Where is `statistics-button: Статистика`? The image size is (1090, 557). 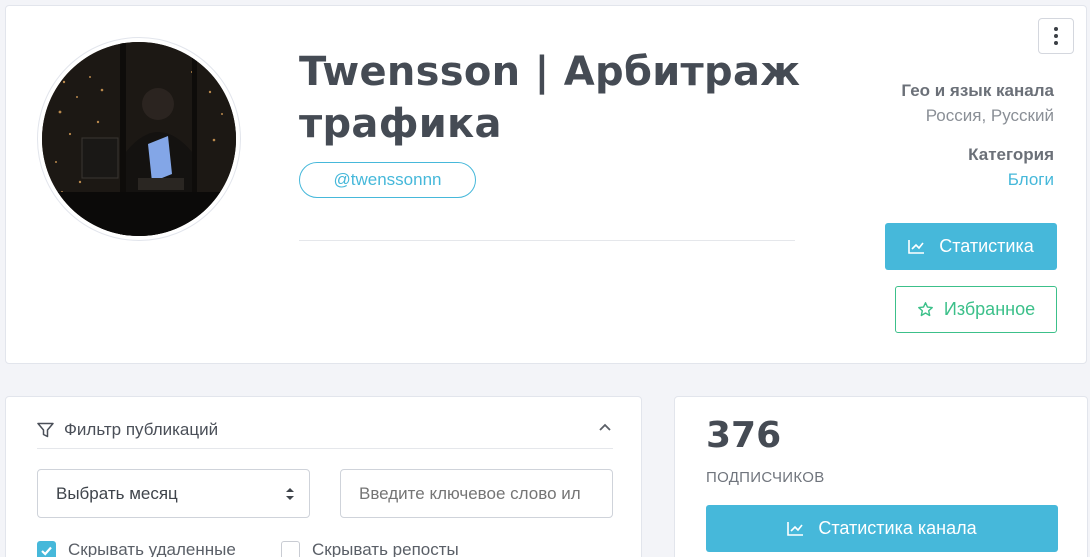
statistics-button: Статистика is located at coordinates (971, 246).